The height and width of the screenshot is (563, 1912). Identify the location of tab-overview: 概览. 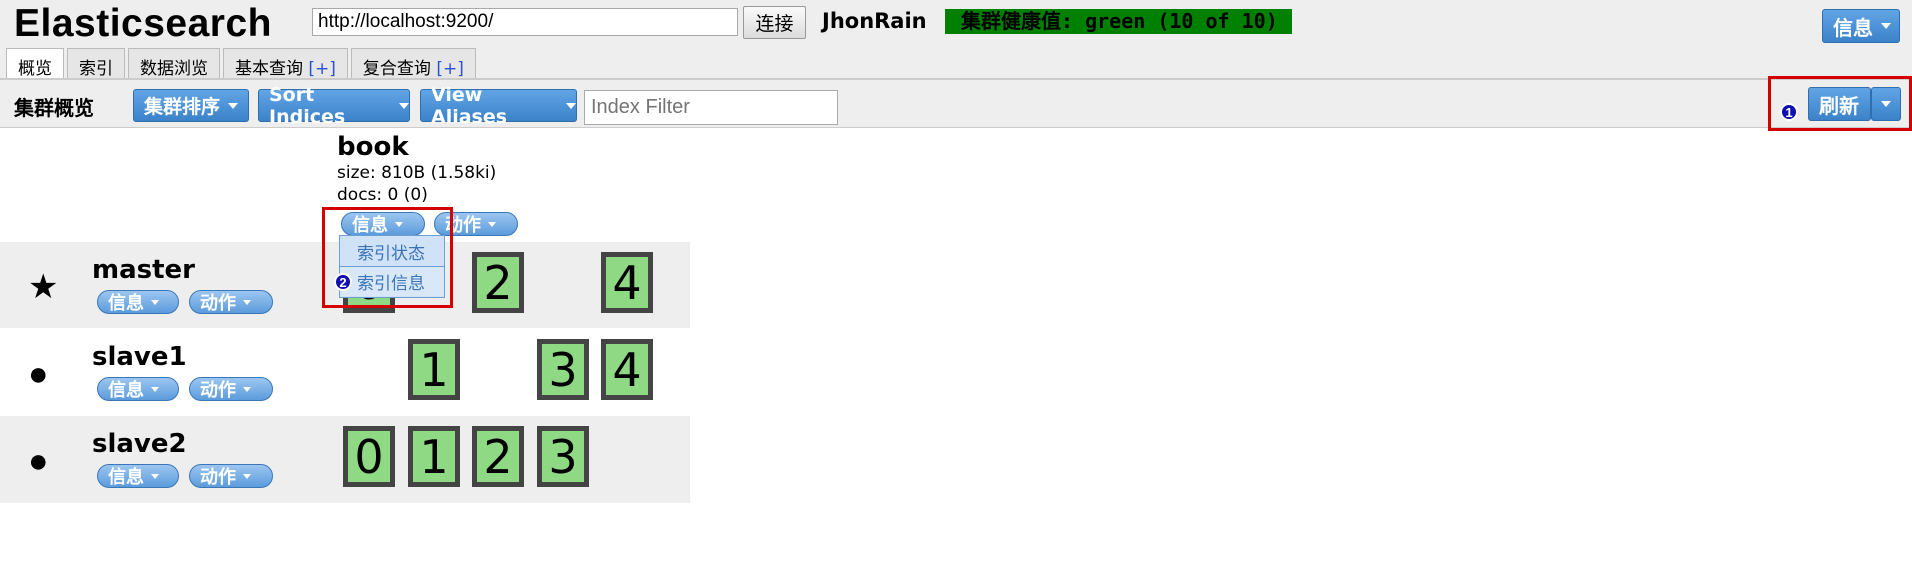
(35, 63).